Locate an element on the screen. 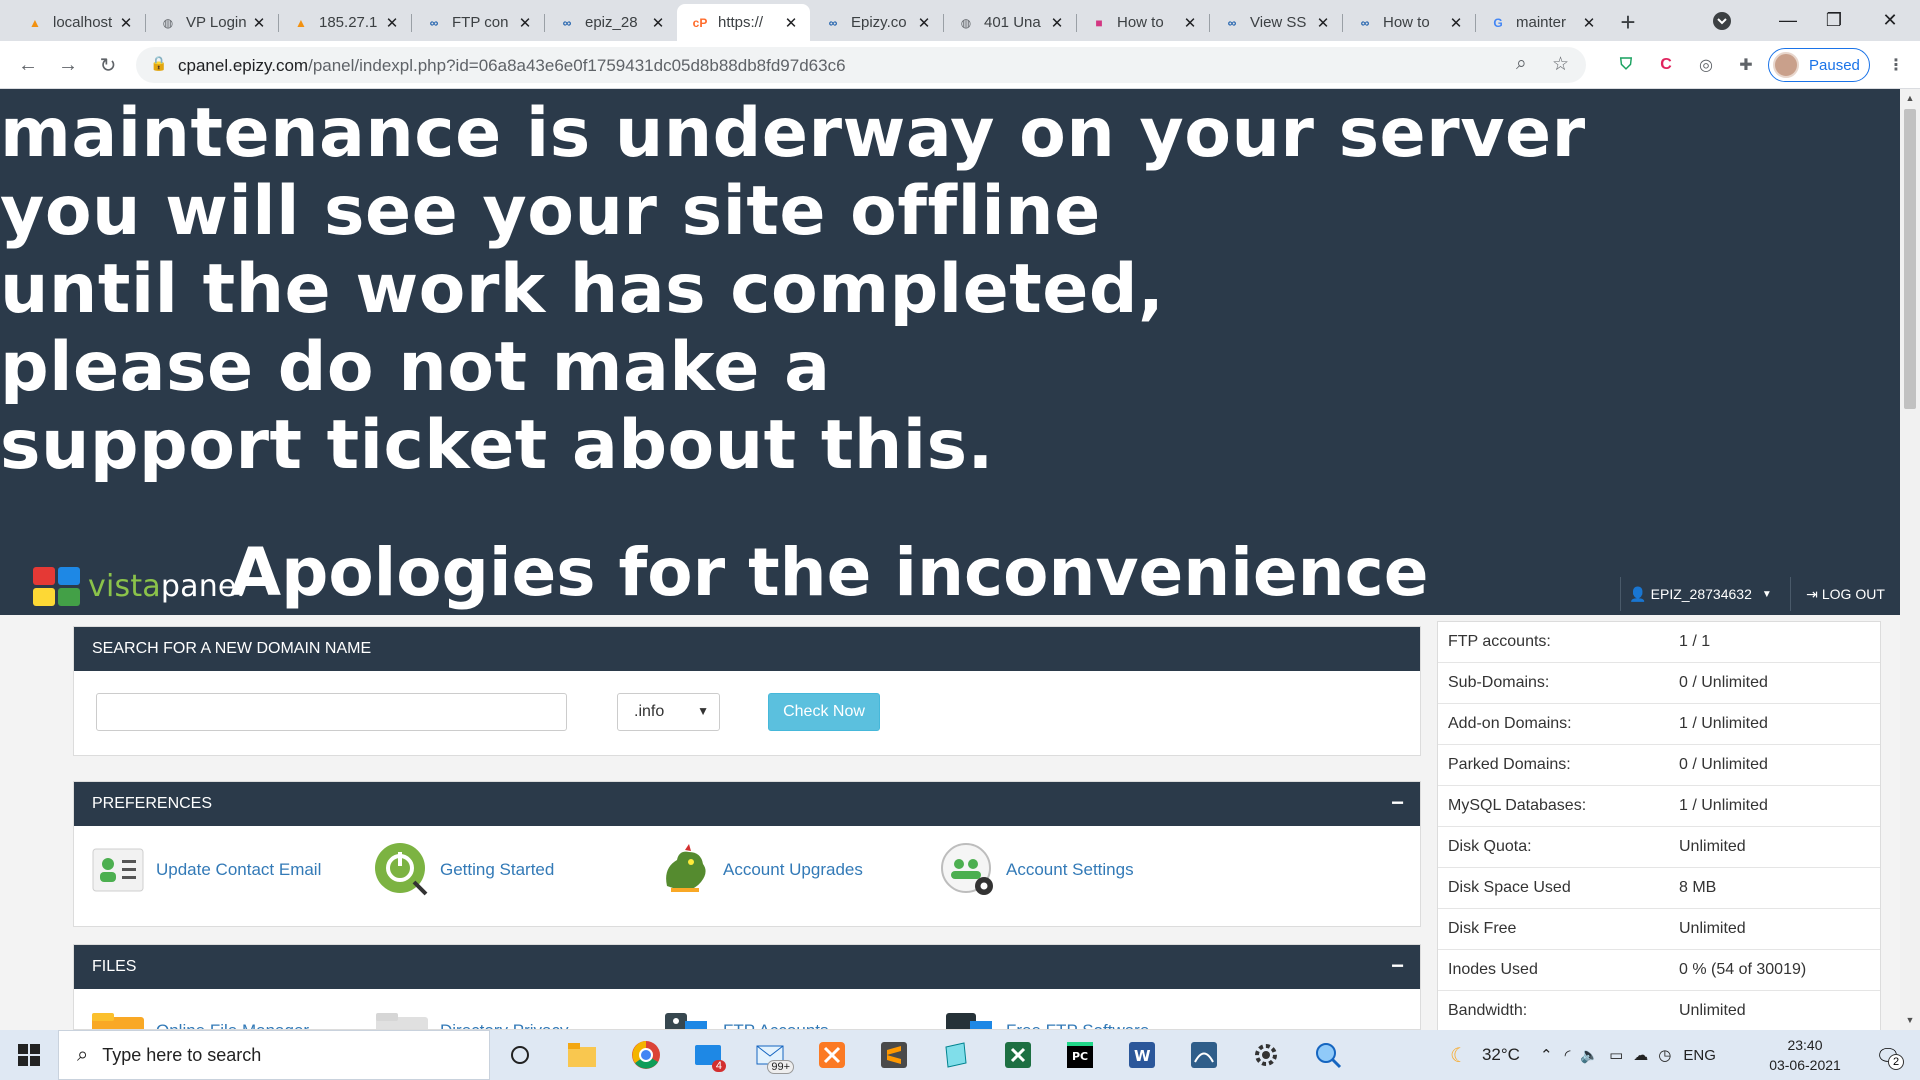 The width and height of the screenshot is (1920, 1080). word-icon: W is located at coordinates (1142, 1055).